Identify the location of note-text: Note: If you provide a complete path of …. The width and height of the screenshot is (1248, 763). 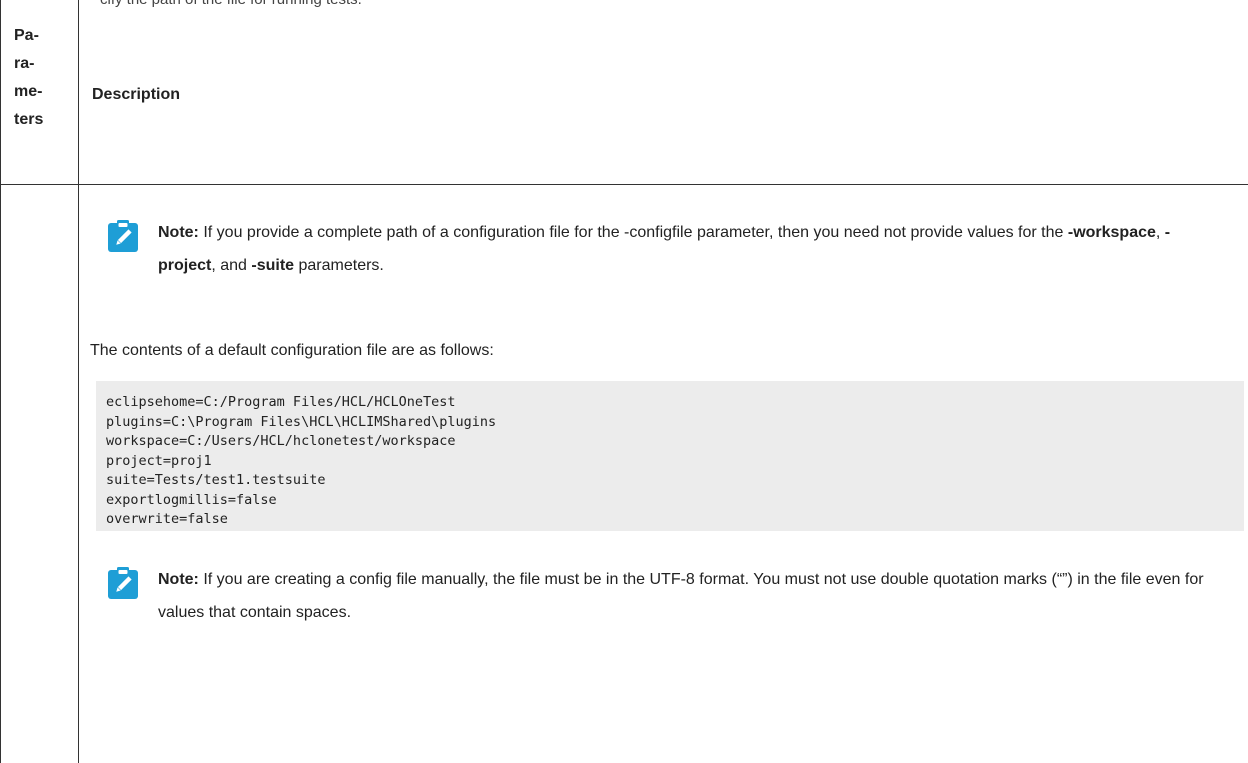
(664, 249).